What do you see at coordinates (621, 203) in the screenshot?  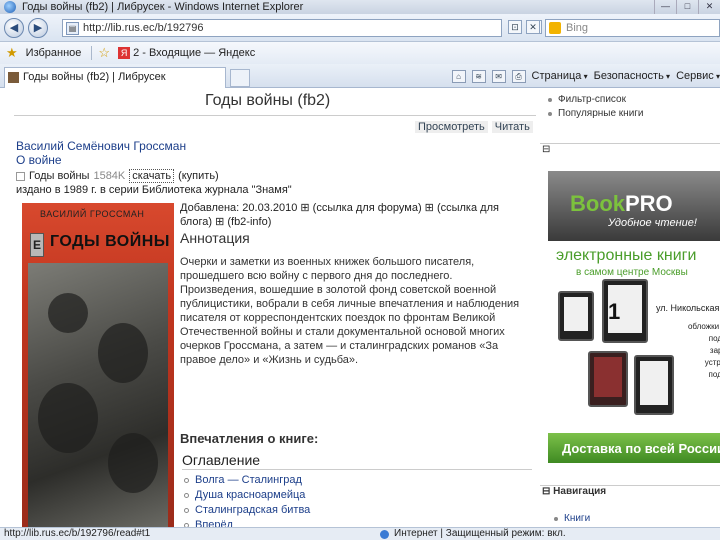 I see `banner-logo: BookPRO` at bounding box center [621, 203].